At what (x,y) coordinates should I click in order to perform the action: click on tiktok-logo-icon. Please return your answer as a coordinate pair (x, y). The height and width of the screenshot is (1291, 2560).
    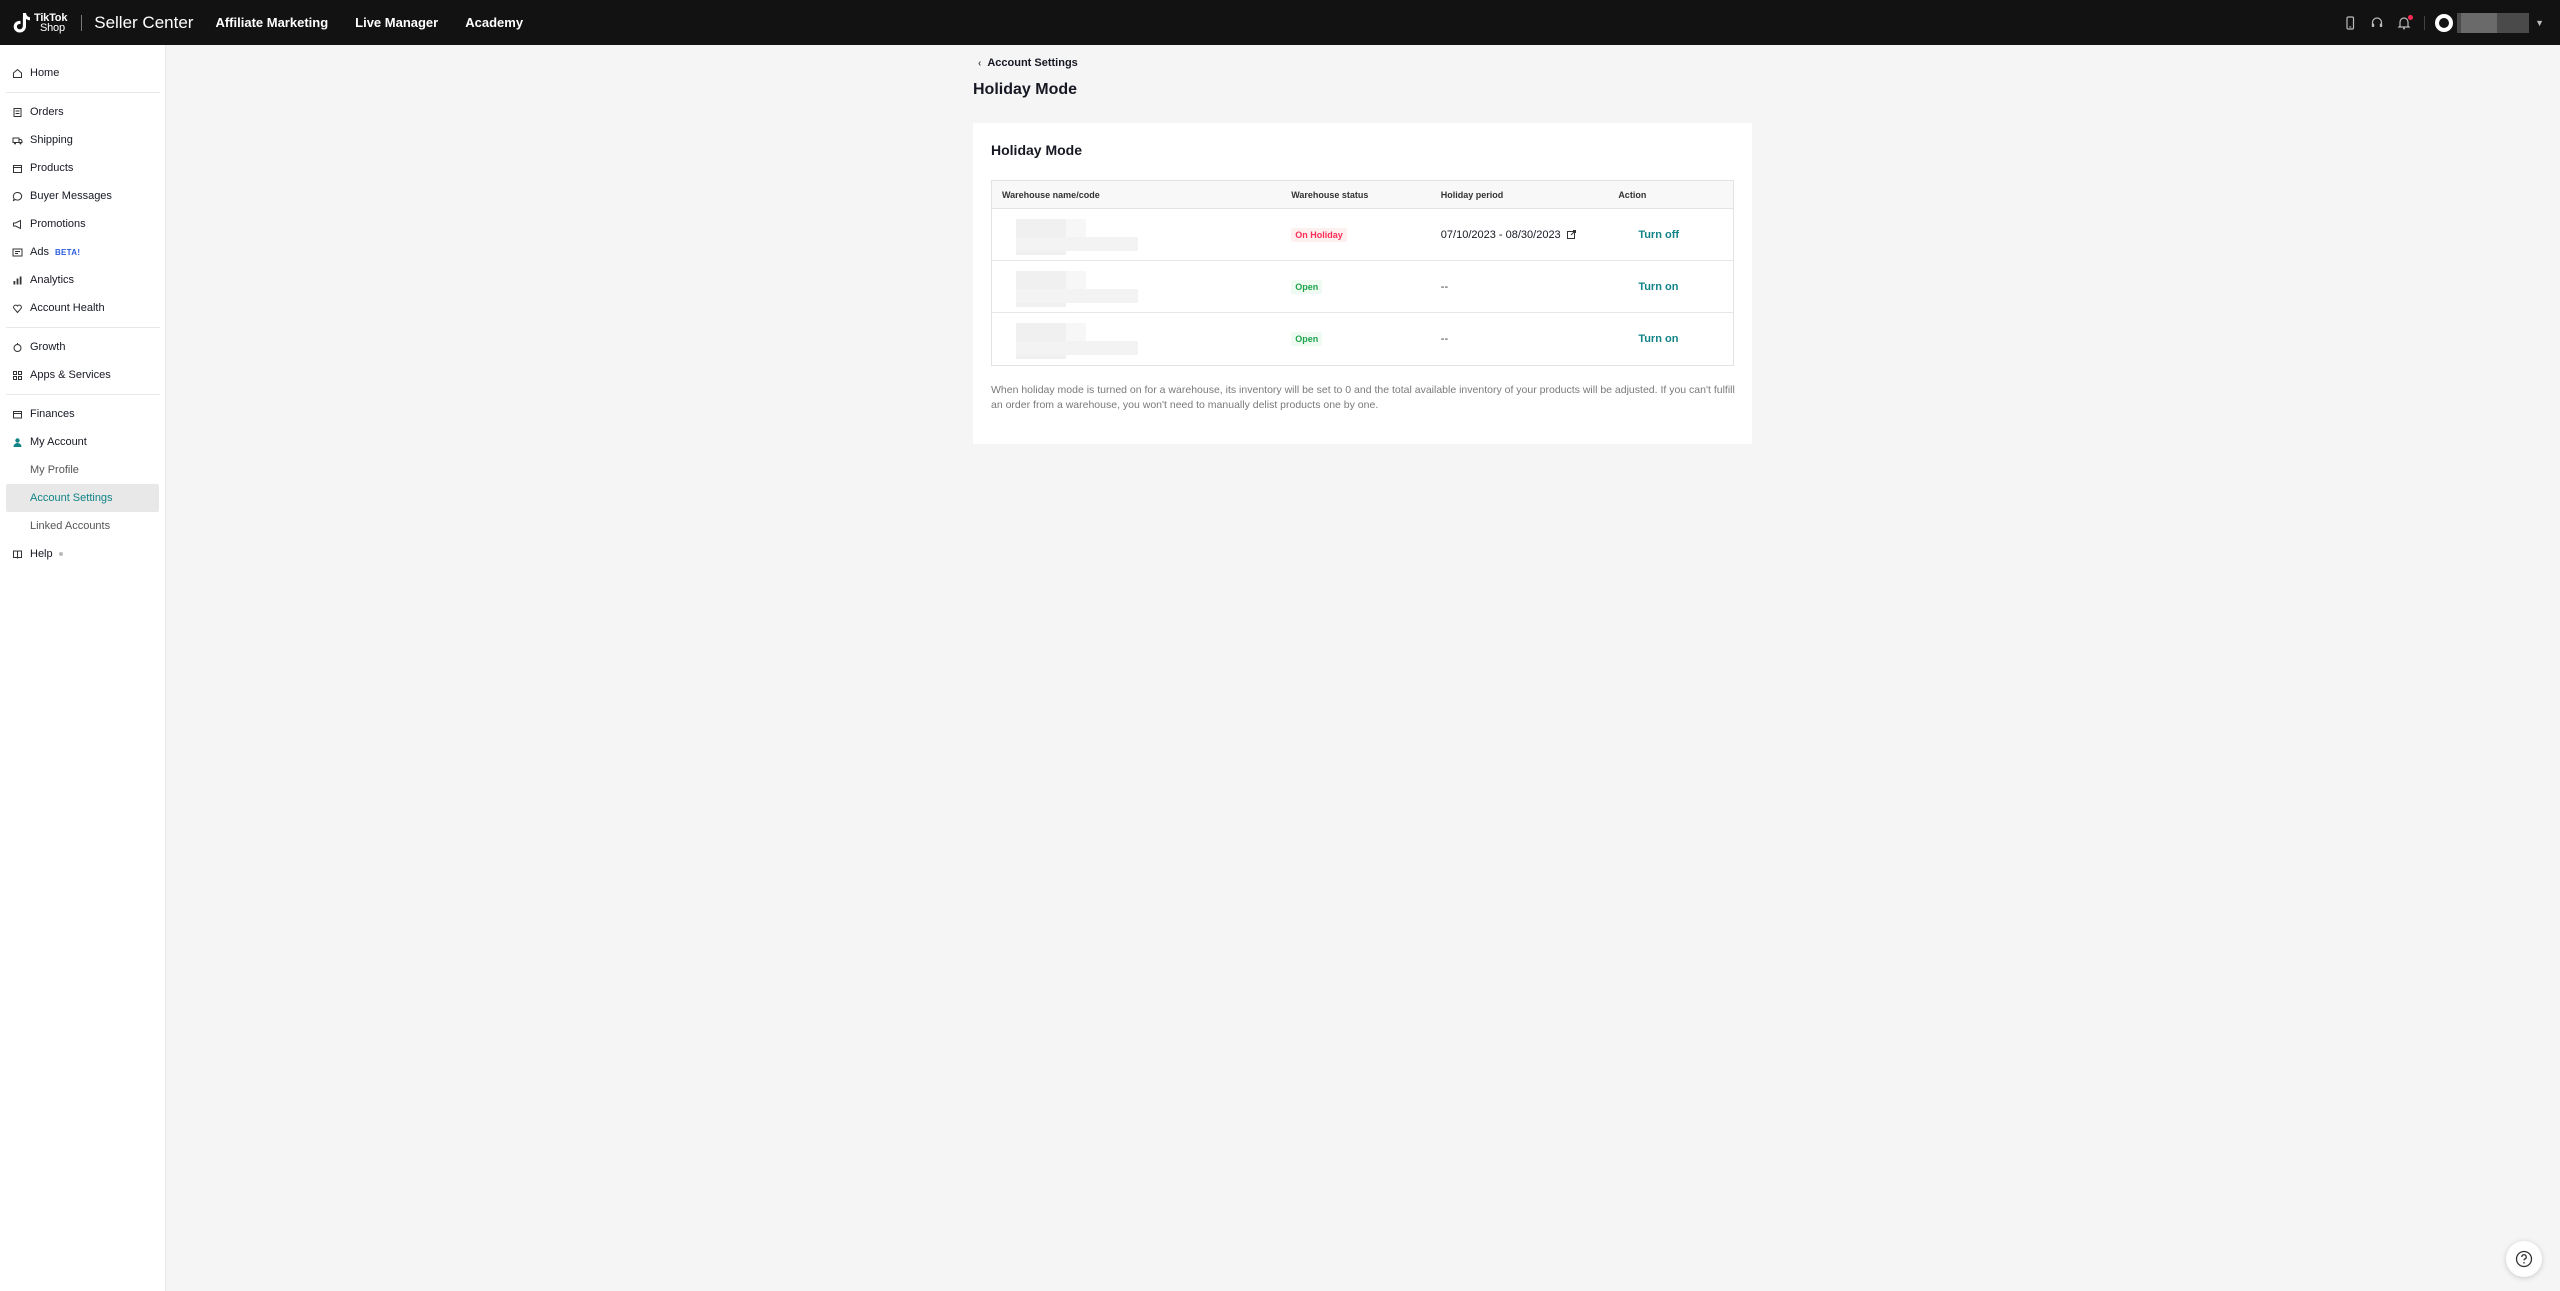
    Looking at the image, I should click on (21, 22).